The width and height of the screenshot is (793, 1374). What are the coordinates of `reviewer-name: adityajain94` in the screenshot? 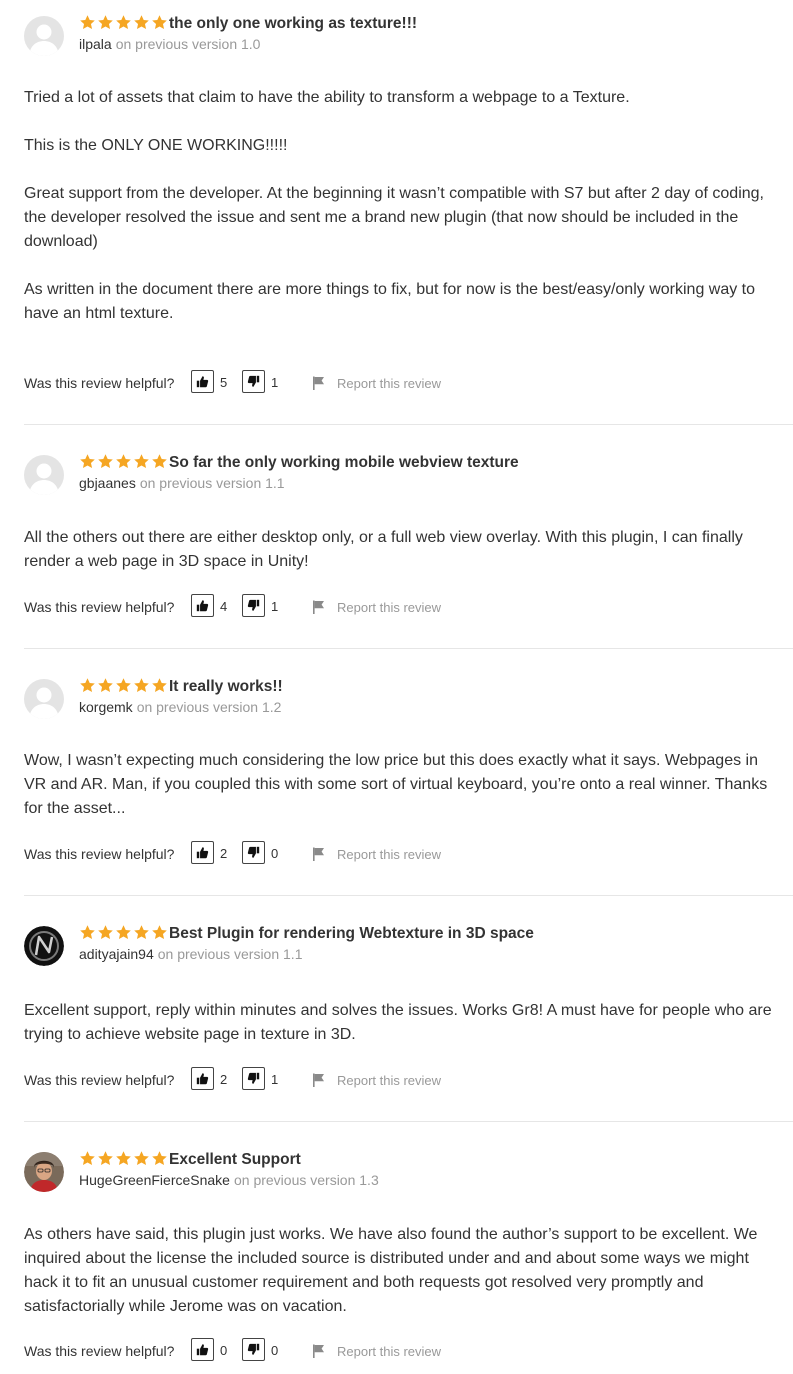 It's located at (116, 954).